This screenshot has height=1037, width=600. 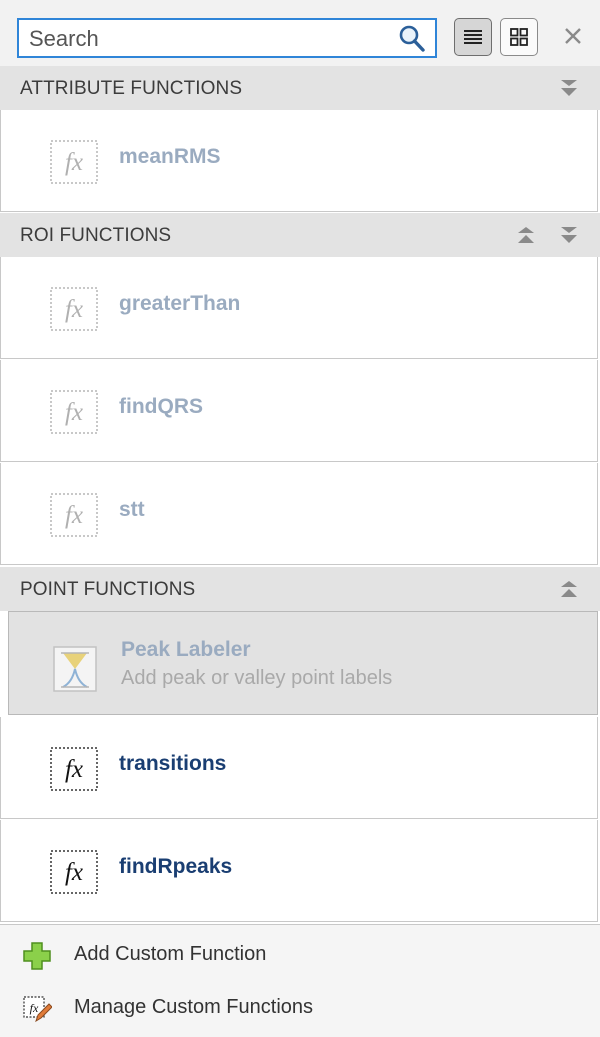 What do you see at coordinates (300, 88) in the screenshot?
I see `section-header-attribute-functions: ATTRIBUTE FUNCTIONS` at bounding box center [300, 88].